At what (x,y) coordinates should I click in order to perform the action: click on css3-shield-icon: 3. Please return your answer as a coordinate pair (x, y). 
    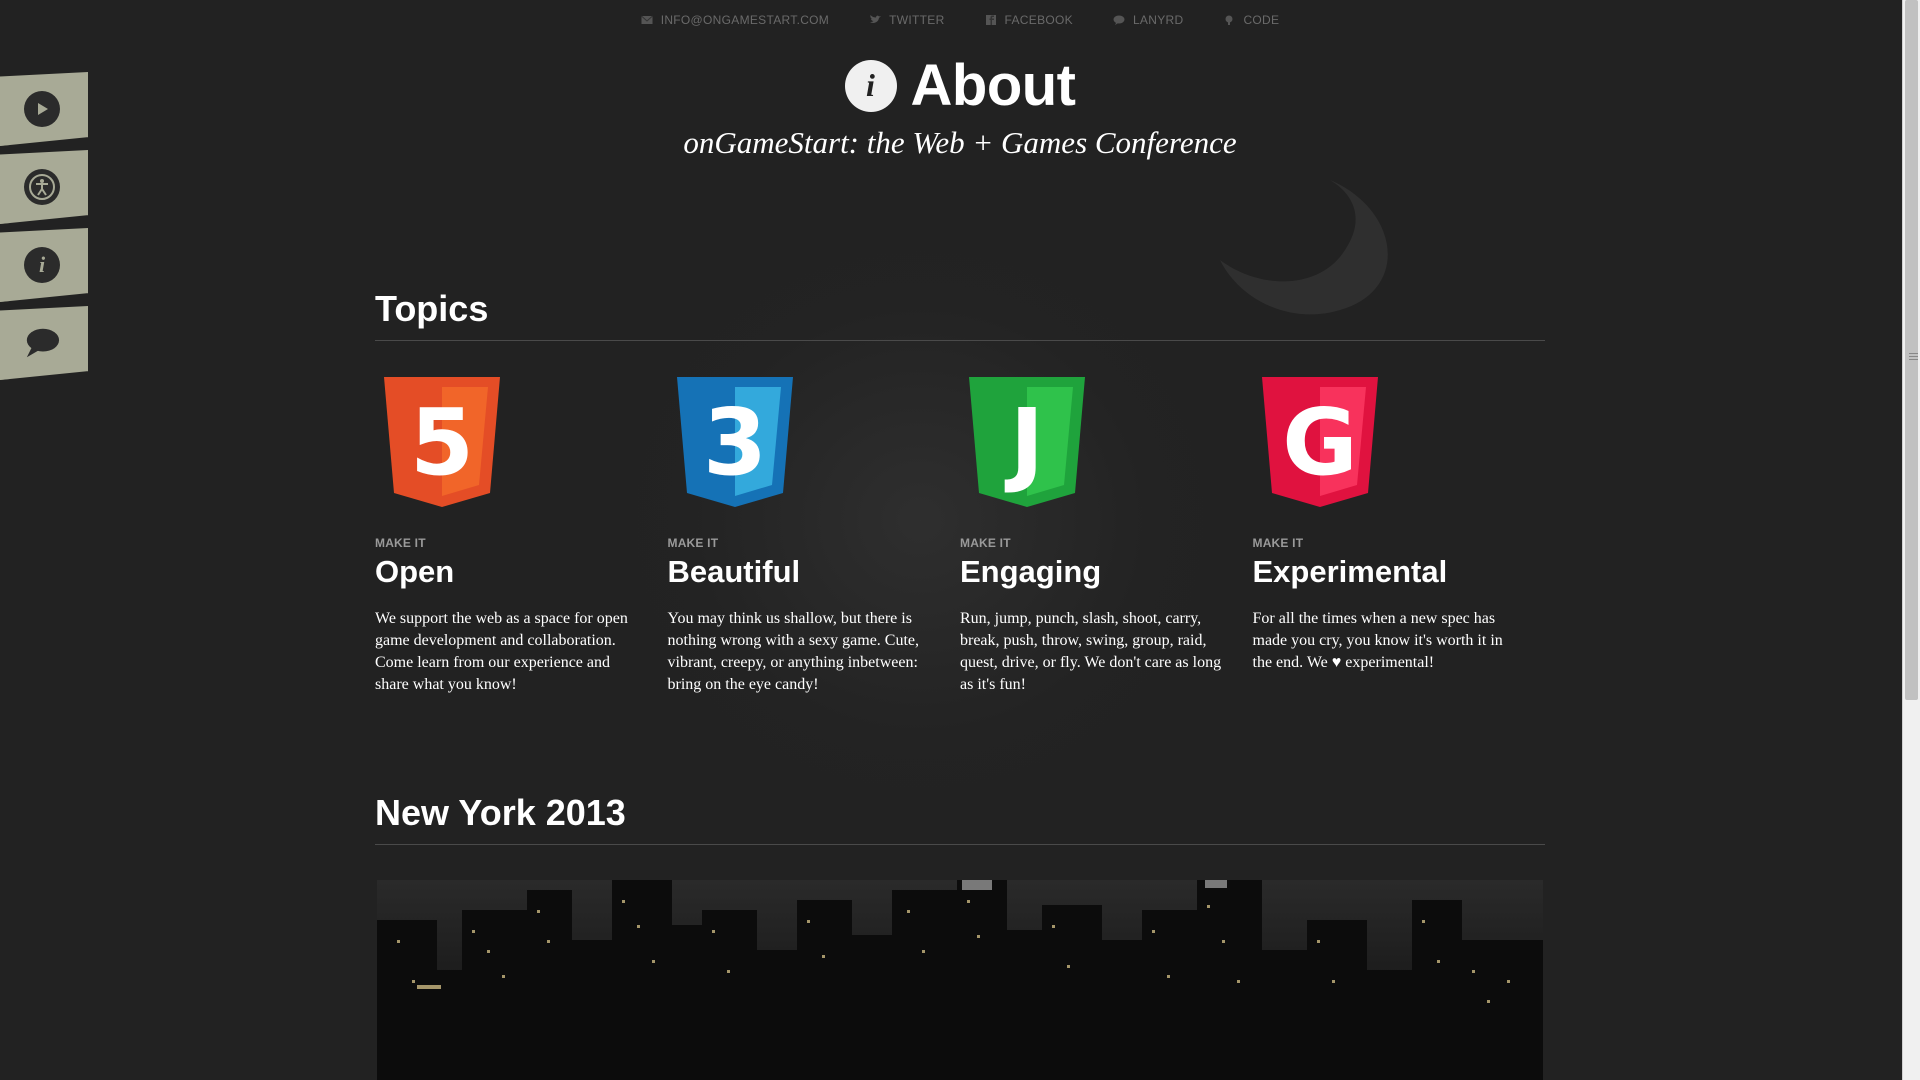
    Looking at the image, I should click on (734, 442).